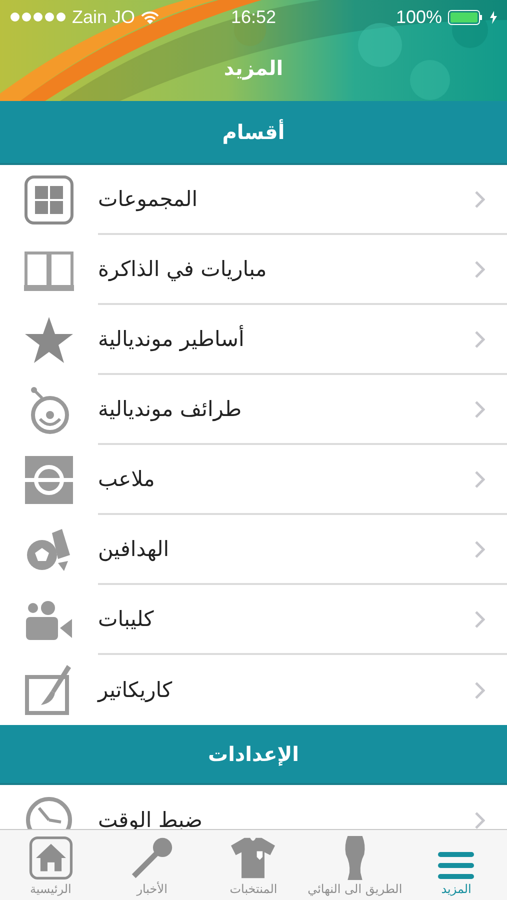  I want to click on groups-grid-icon, so click(49, 200).